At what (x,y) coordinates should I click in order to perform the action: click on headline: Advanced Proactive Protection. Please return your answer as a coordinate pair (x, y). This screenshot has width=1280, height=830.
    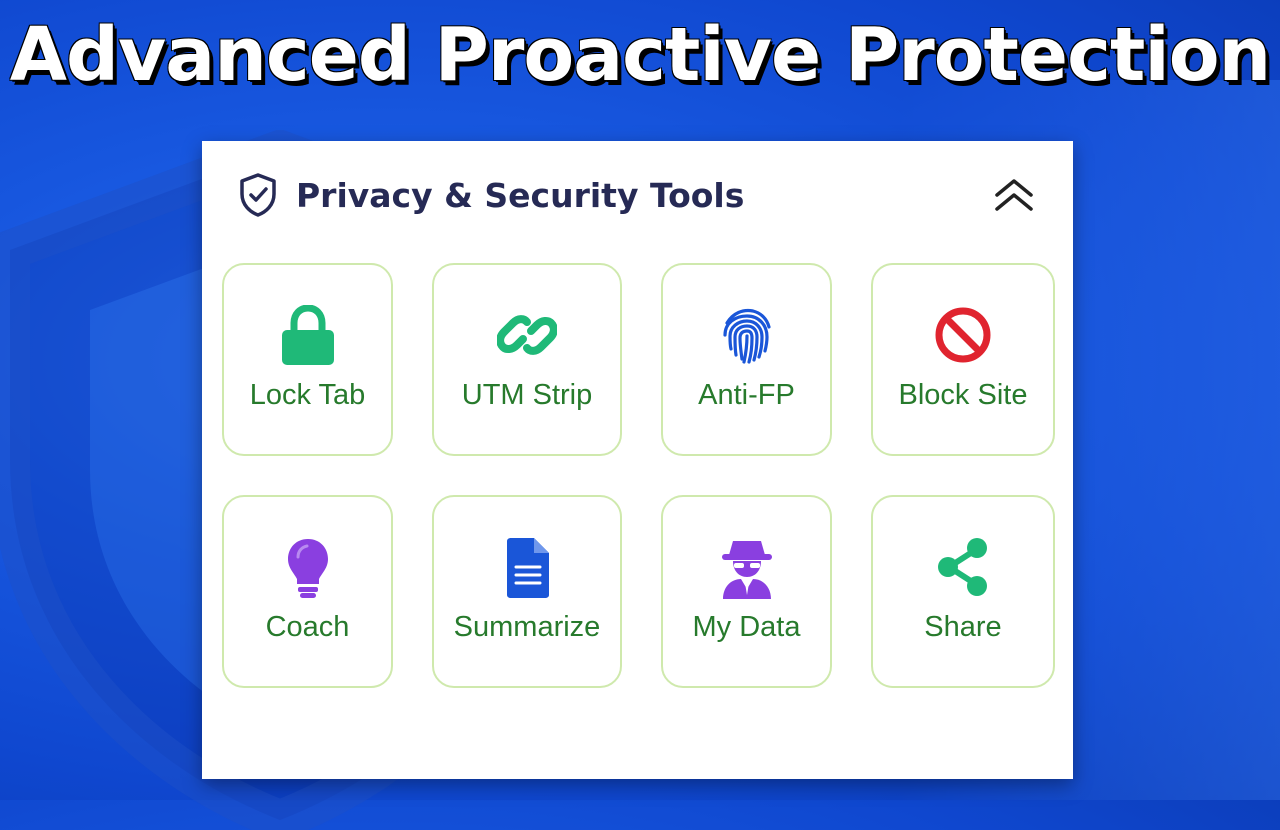
    Looking at the image, I should click on (640, 55).